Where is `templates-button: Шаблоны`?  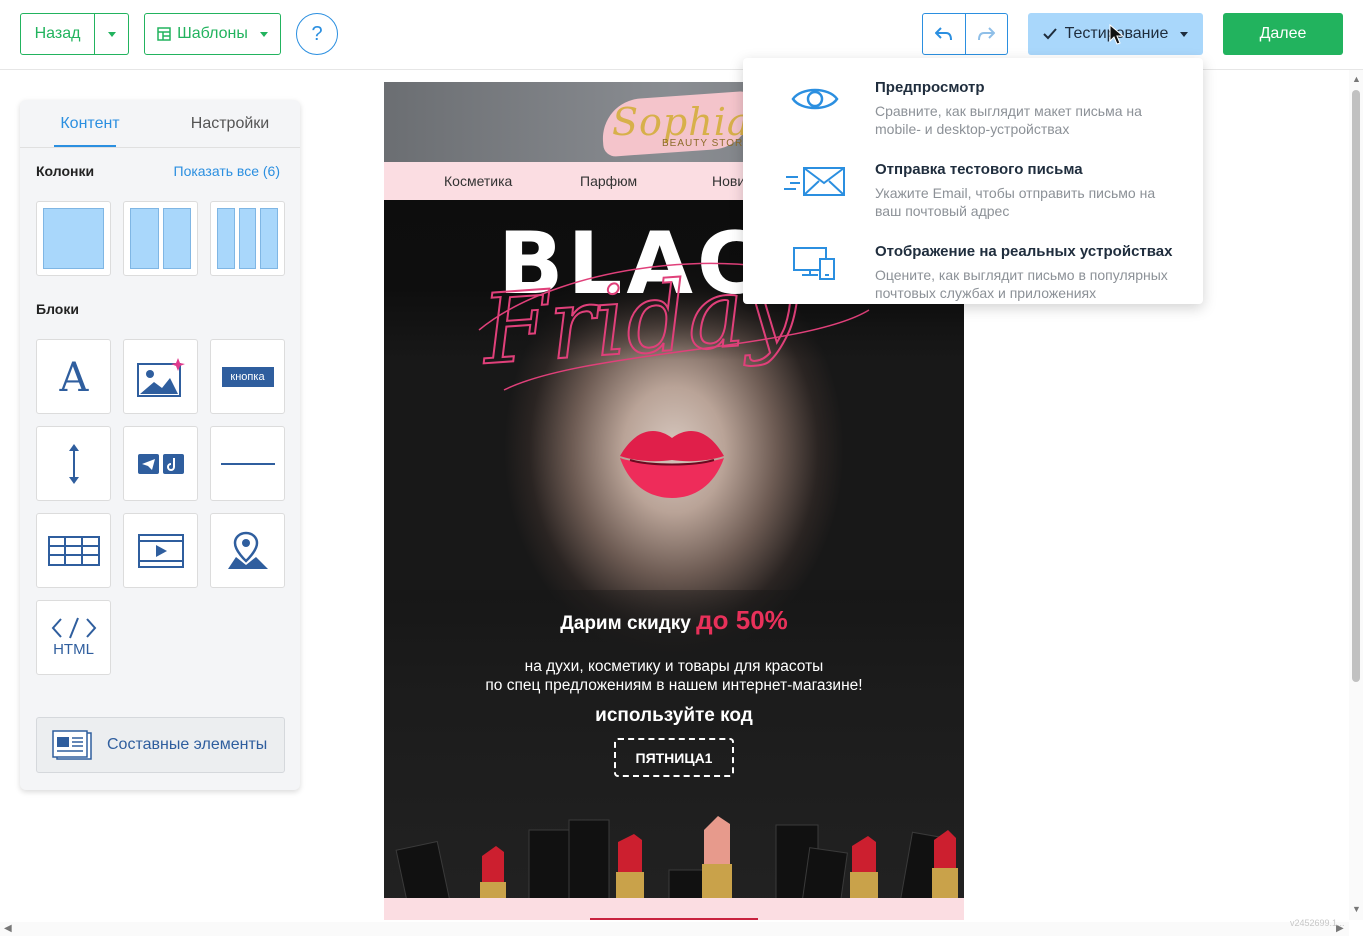
templates-button: Шаблоны is located at coordinates (212, 34).